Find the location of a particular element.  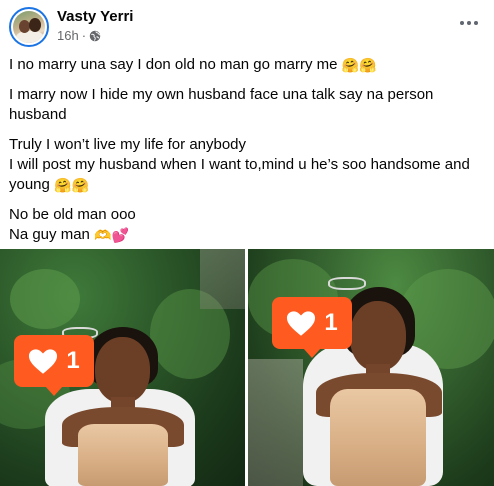

globe-icon is located at coordinates (95, 36).